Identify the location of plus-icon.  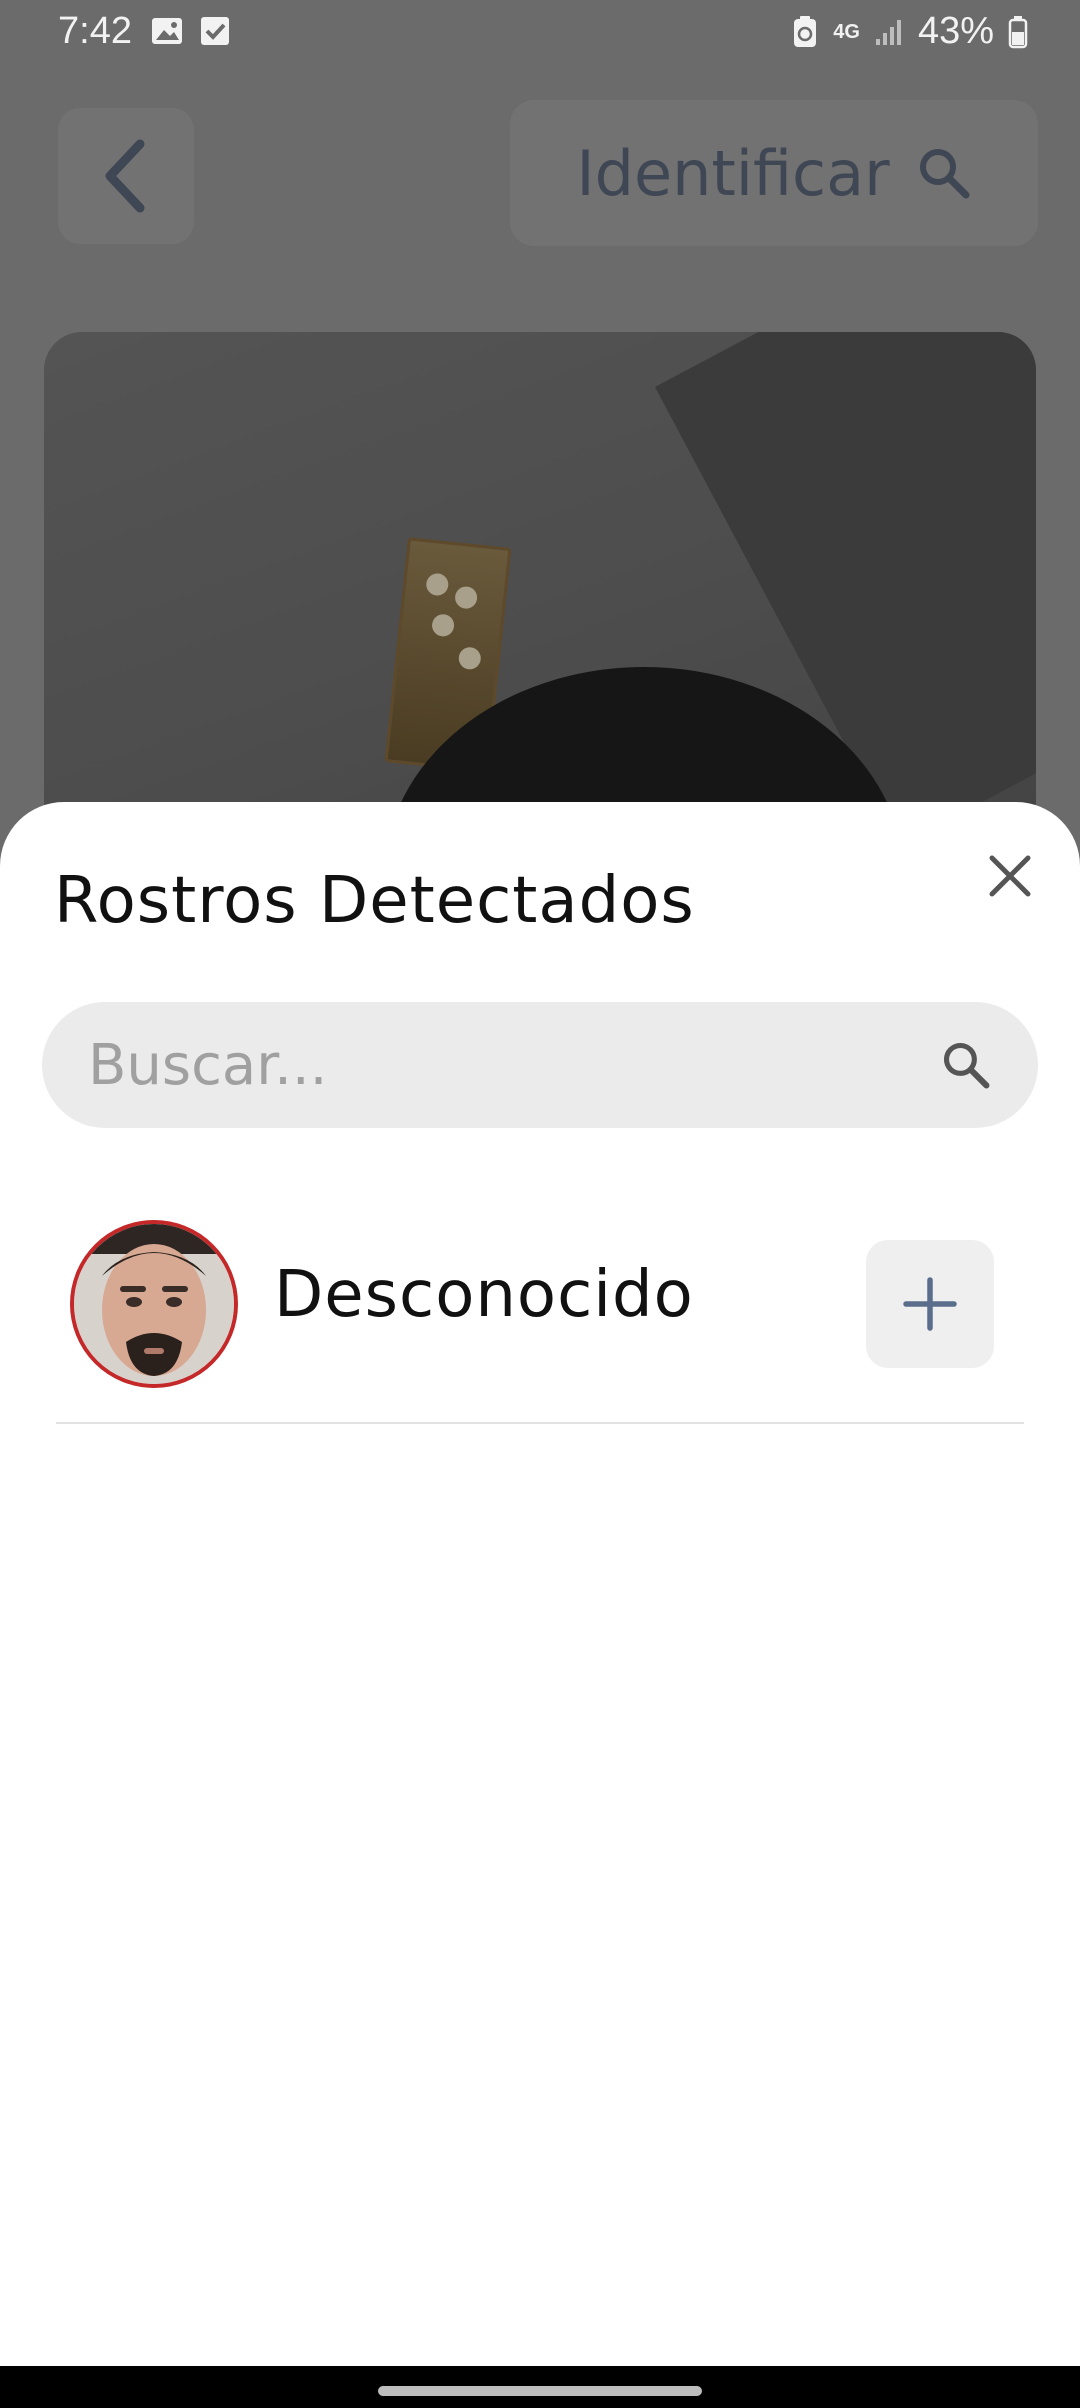
(930, 1304).